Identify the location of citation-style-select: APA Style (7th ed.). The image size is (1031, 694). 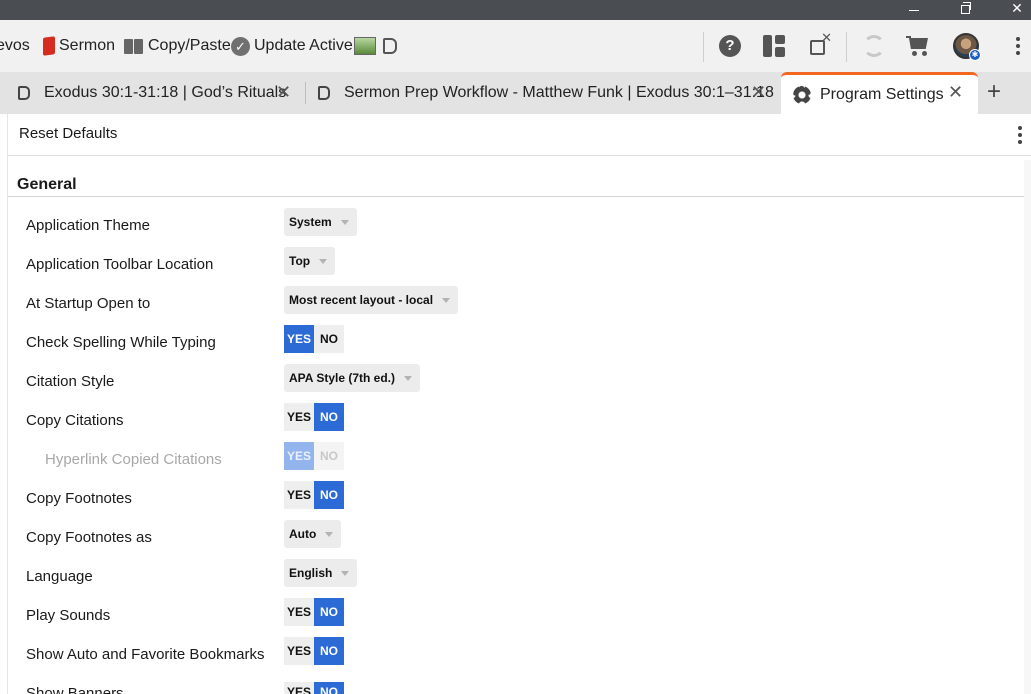
(352, 378).